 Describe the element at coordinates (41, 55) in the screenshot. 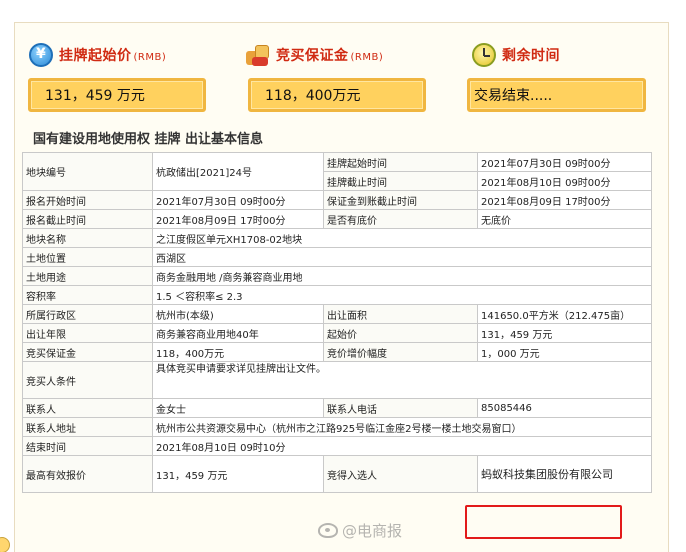

I see `coin-icon` at that location.